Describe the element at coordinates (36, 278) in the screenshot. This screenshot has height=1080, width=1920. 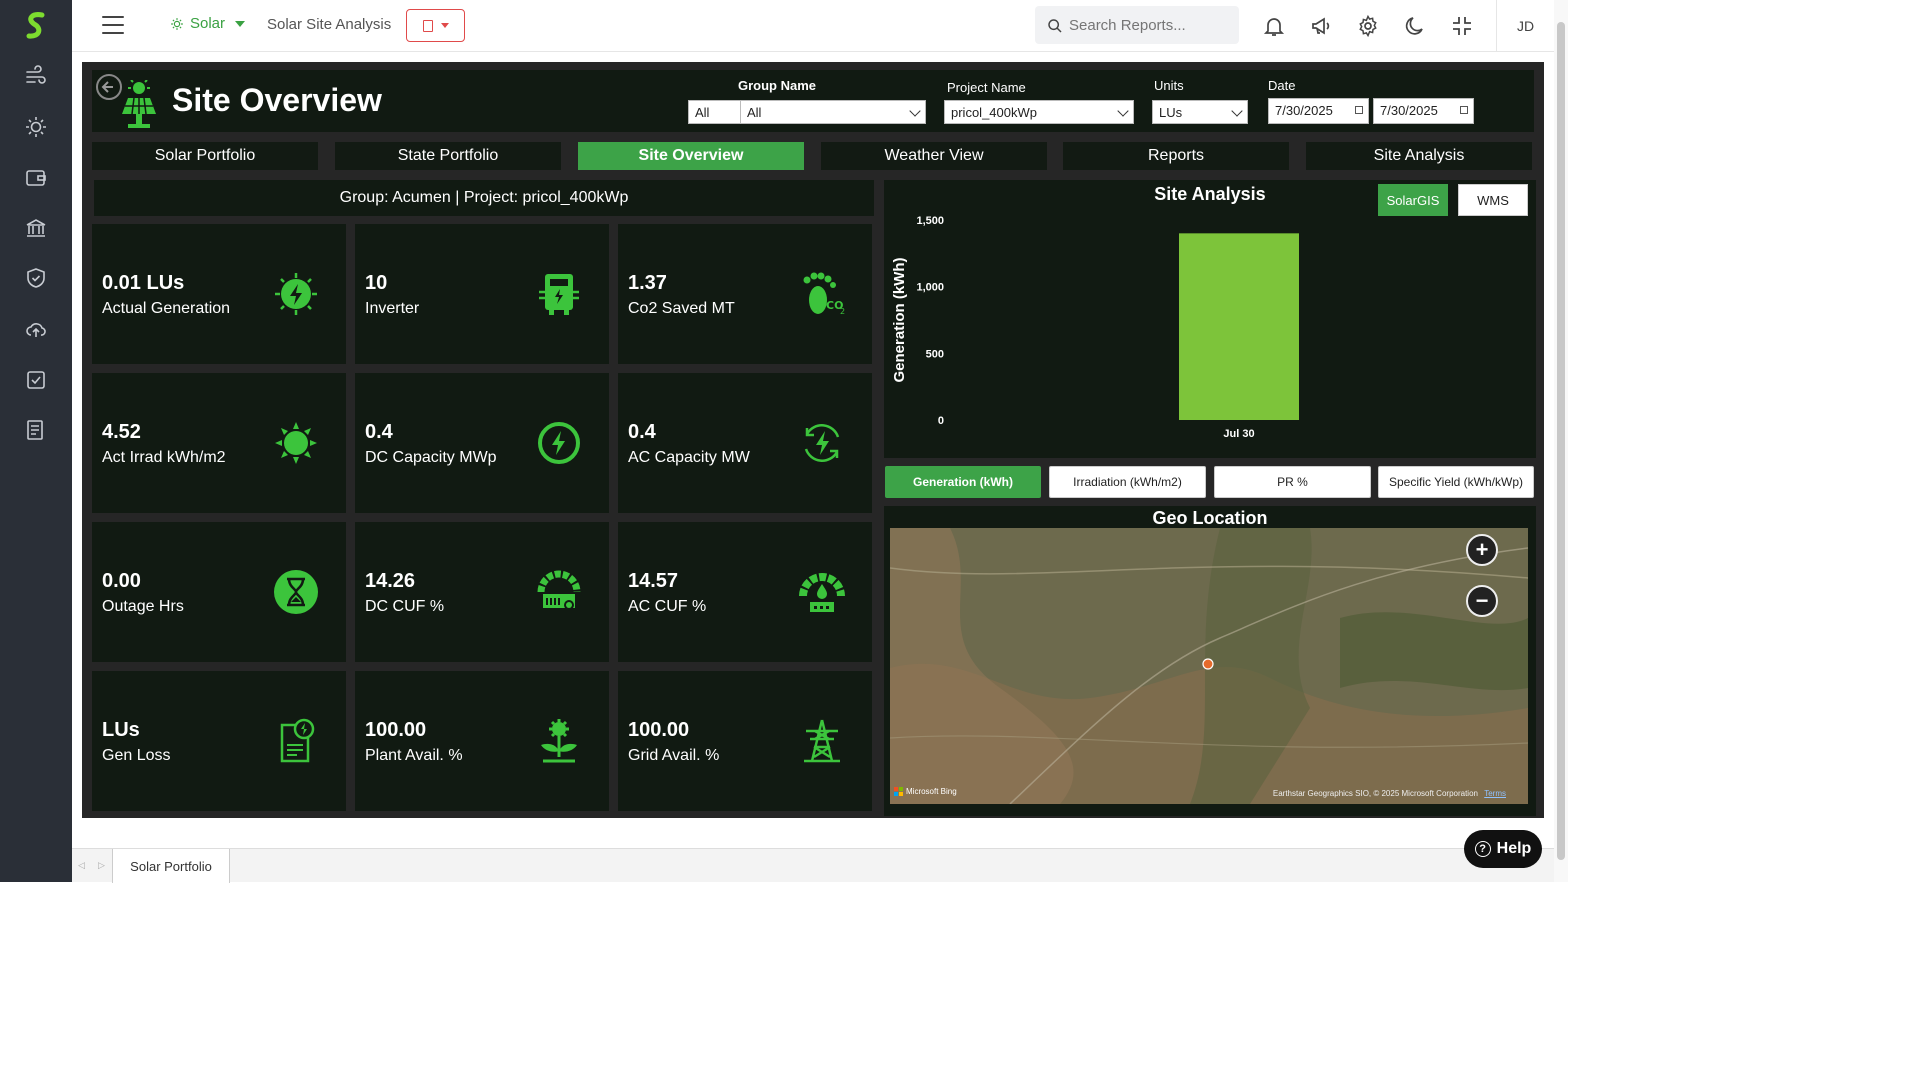
I see `shield-check-icon` at that location.